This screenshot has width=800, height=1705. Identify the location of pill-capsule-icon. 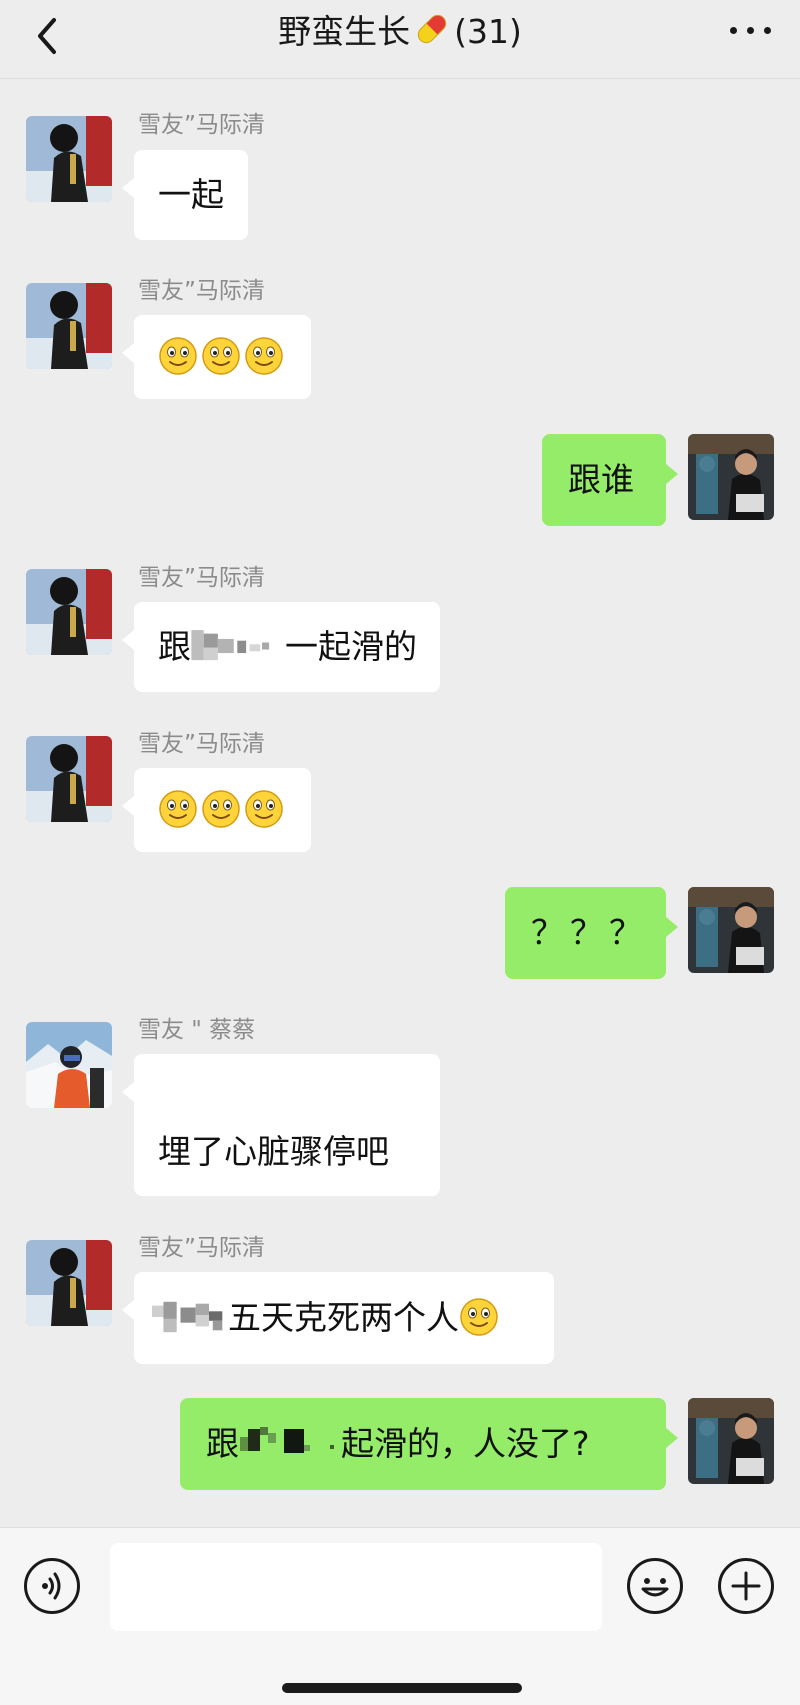
(432, 29).